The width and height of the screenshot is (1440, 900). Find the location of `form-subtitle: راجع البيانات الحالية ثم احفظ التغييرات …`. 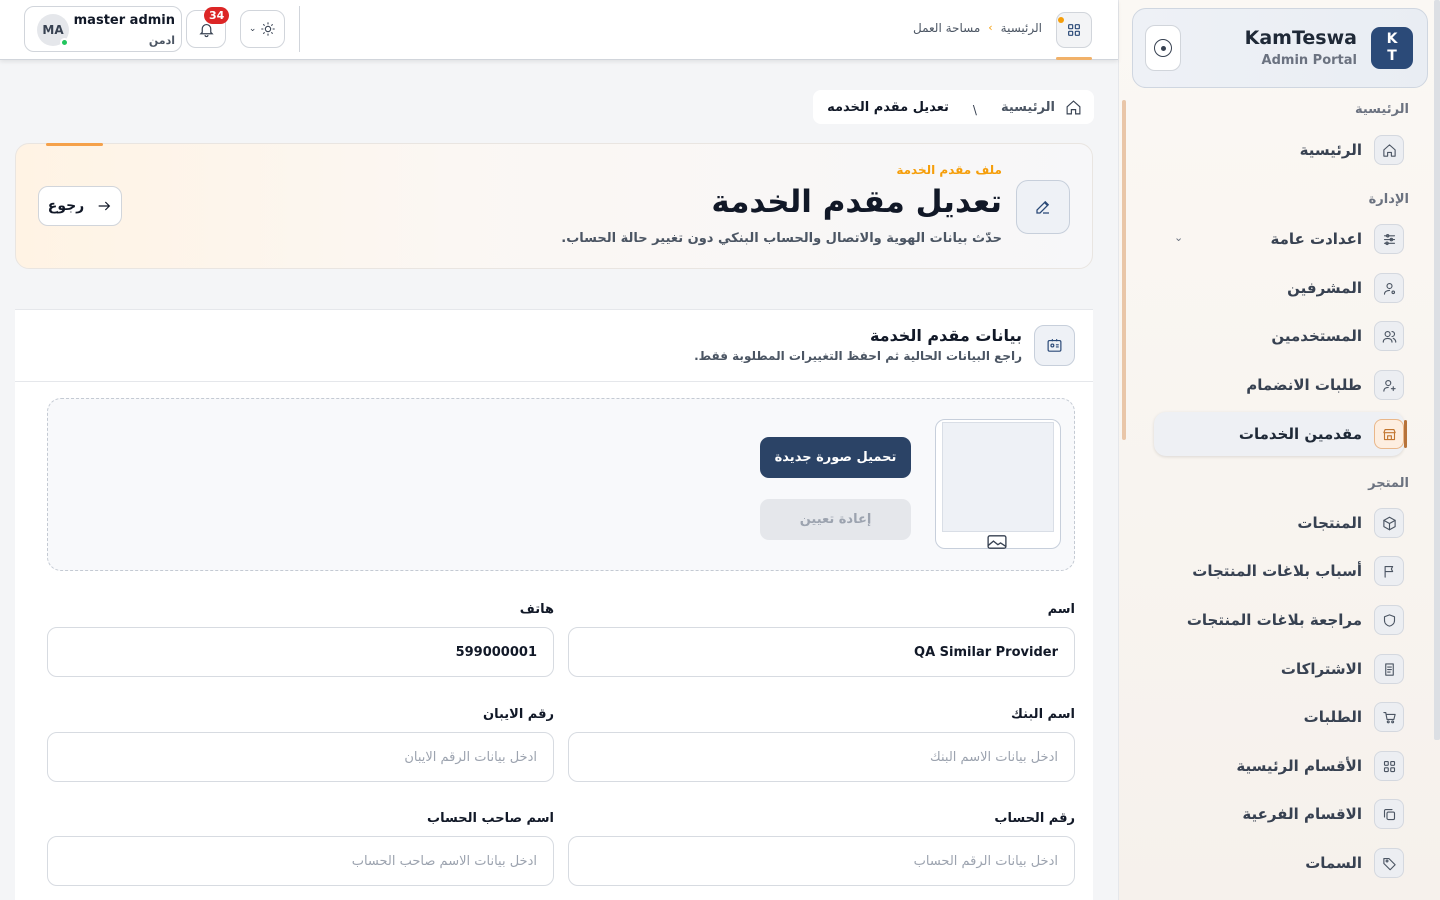

form-subtitle: راجع البيانات الحالية ثم احفظ التغييرات … is located at coordinates (858, 356).